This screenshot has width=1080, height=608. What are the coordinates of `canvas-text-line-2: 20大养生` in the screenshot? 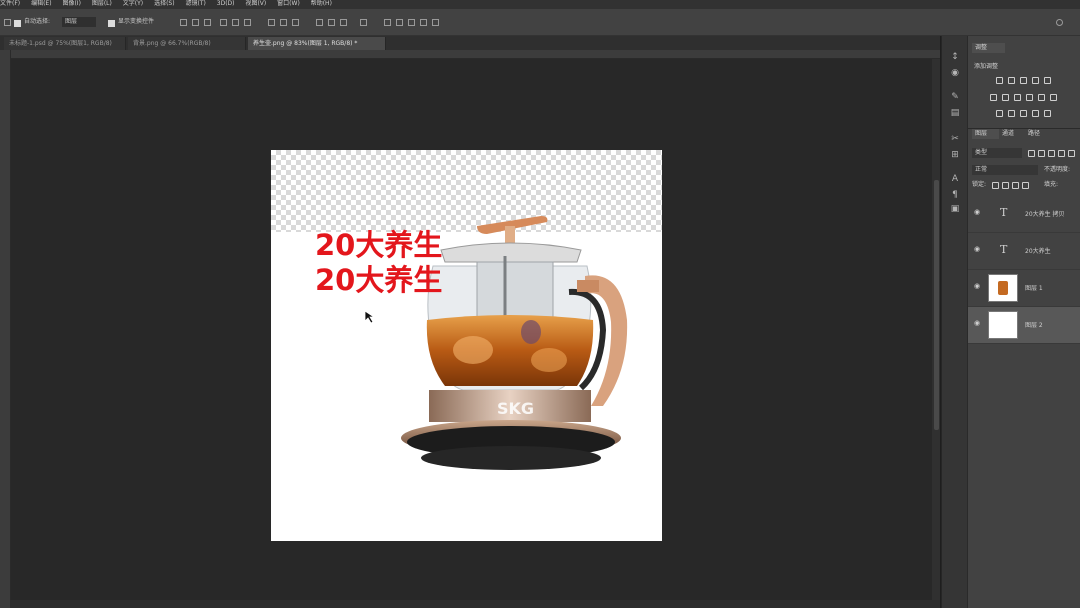 It's located at (378, 280).